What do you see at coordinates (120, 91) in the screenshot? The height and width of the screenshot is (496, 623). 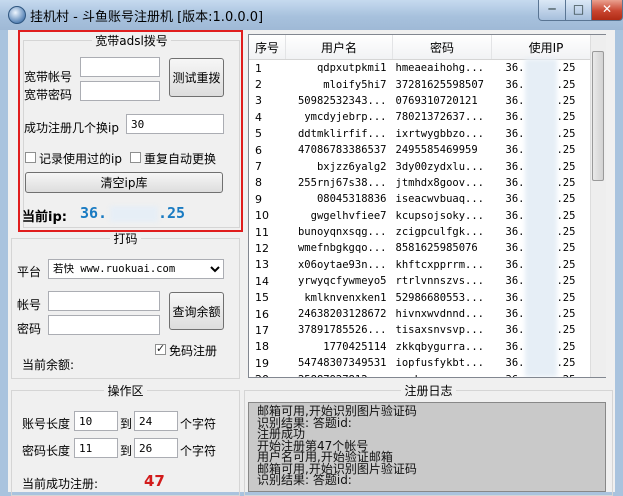 I see `adsl-password-input` at bounding box center [120, 91].